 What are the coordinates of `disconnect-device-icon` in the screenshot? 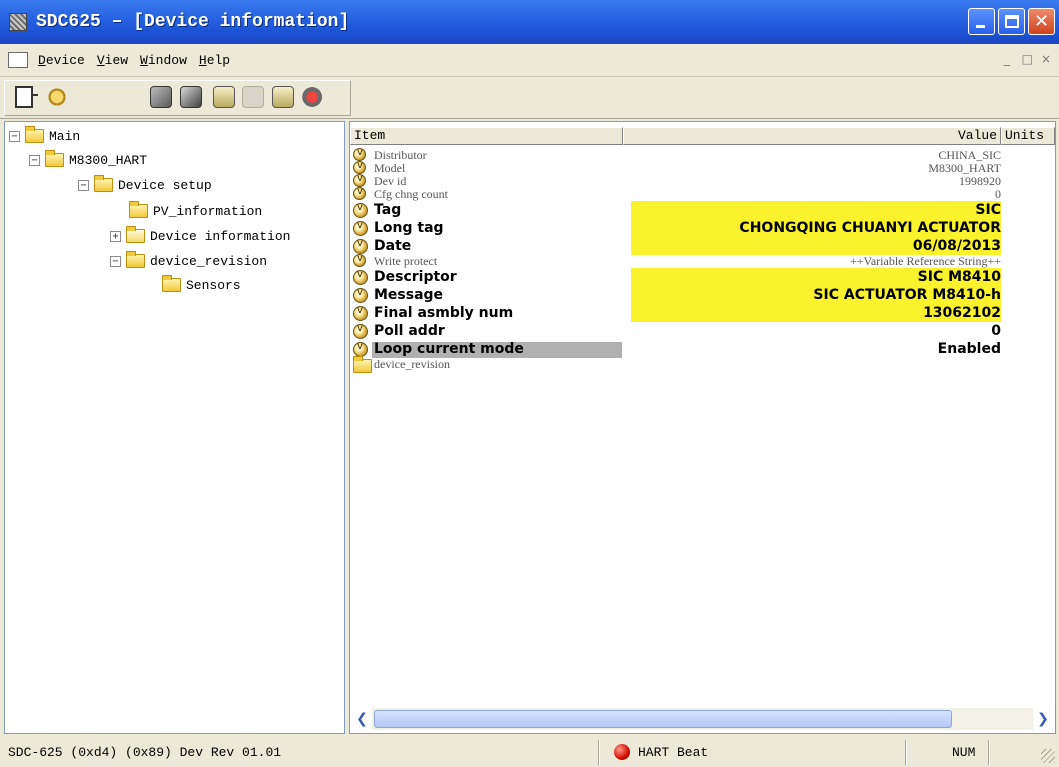 It's located at (191, 97).